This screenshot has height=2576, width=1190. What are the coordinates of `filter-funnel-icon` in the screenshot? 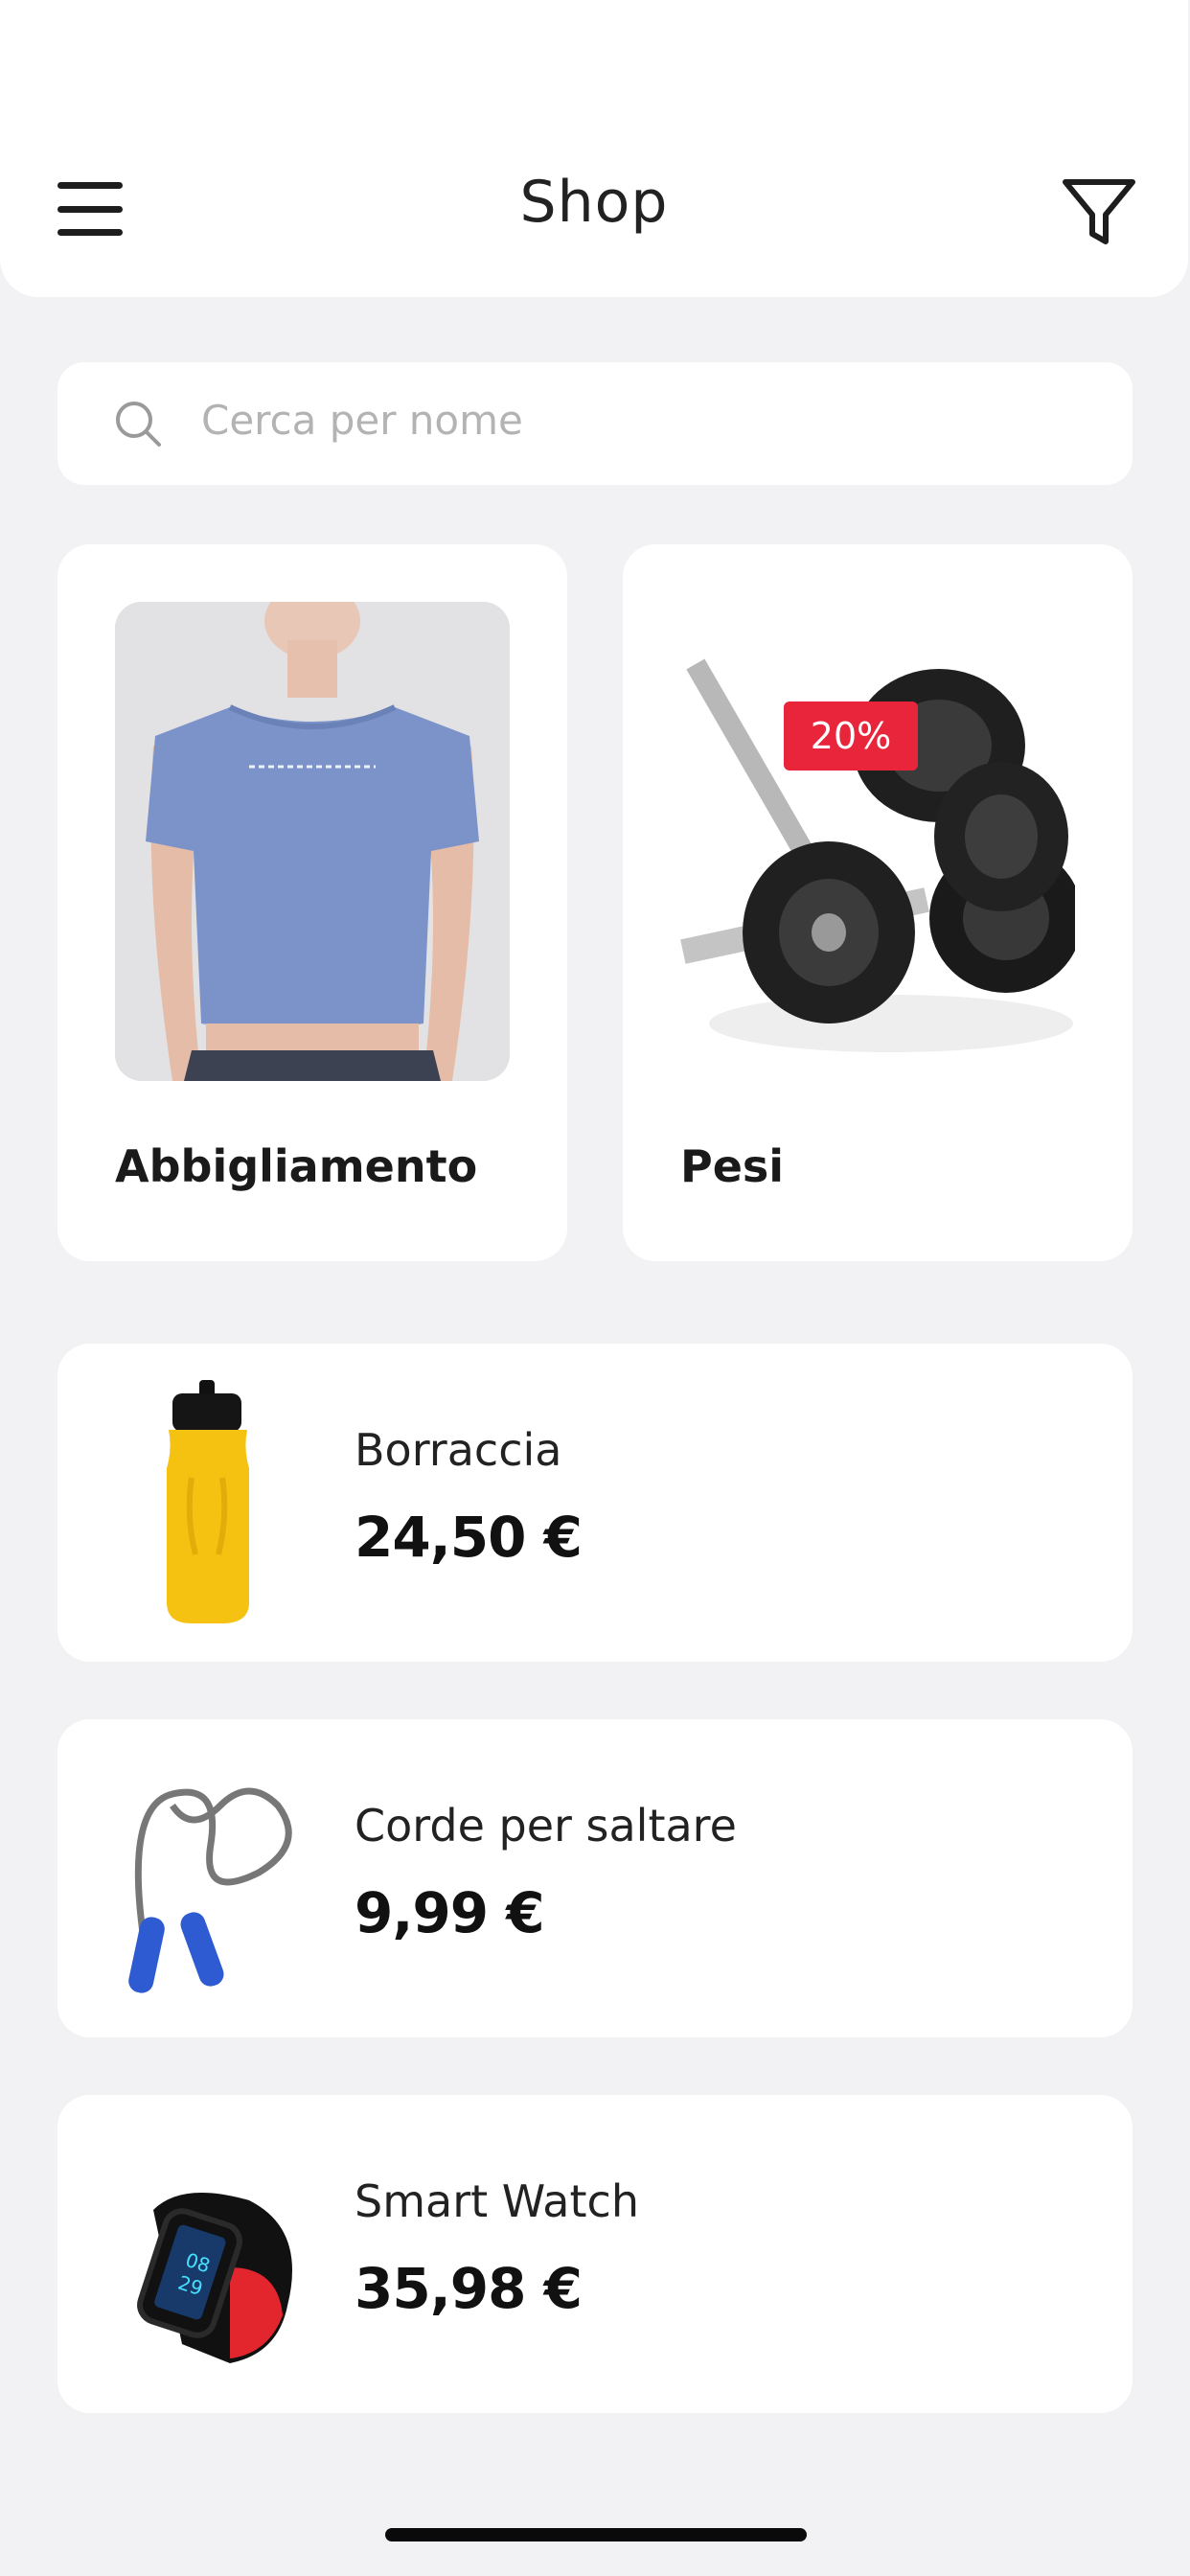 It's located at (1099, 212).